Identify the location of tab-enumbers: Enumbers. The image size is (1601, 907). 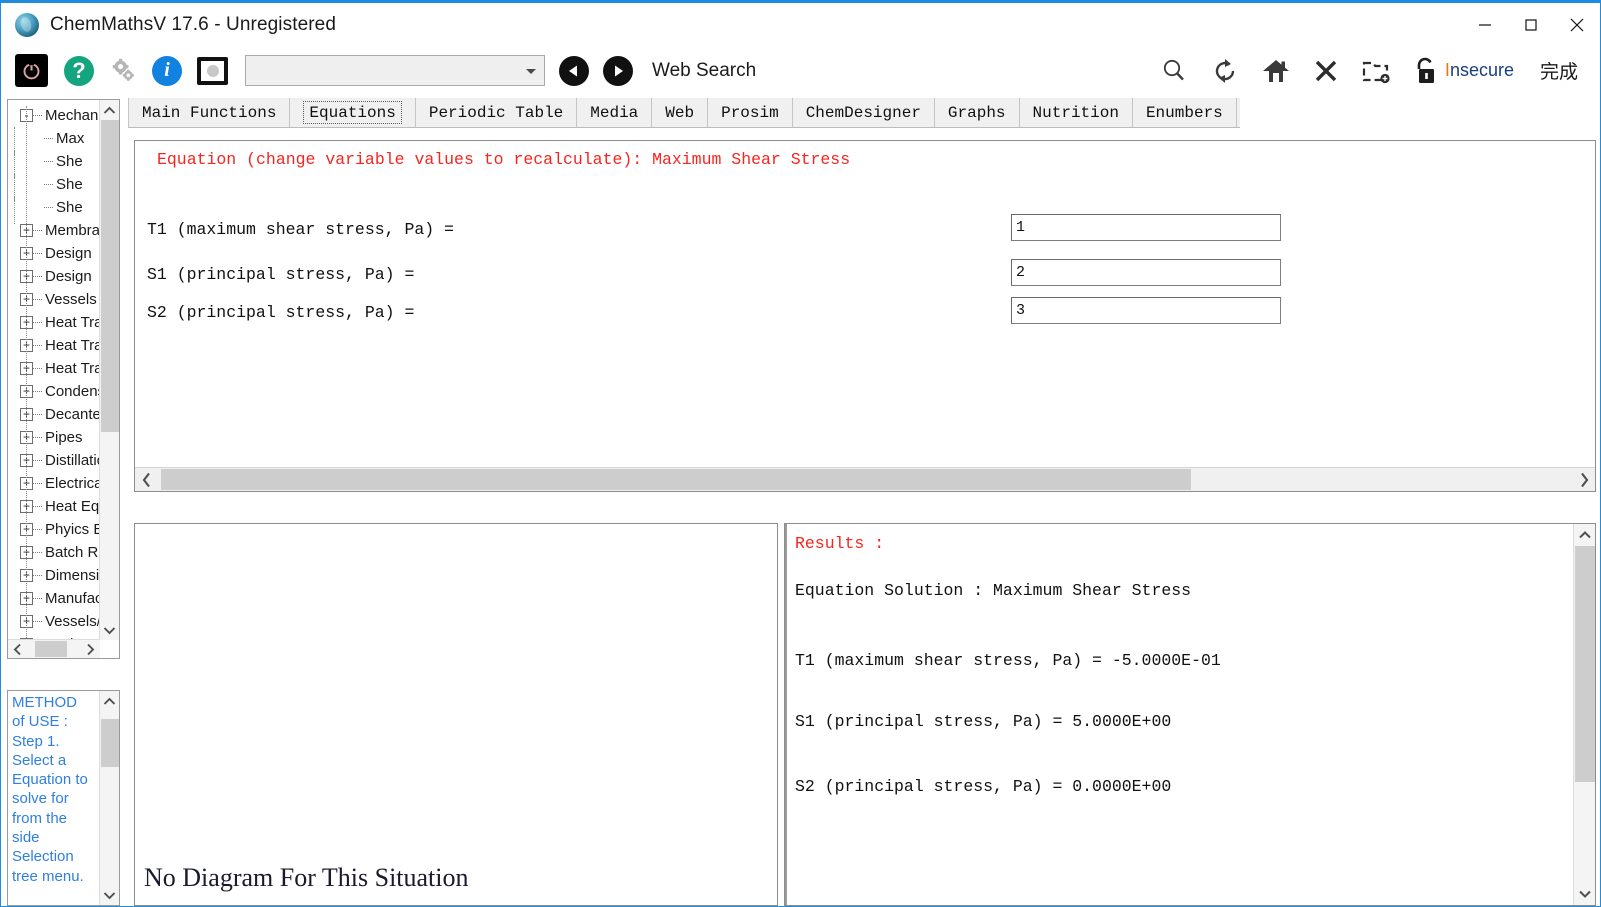
(1185, 112).